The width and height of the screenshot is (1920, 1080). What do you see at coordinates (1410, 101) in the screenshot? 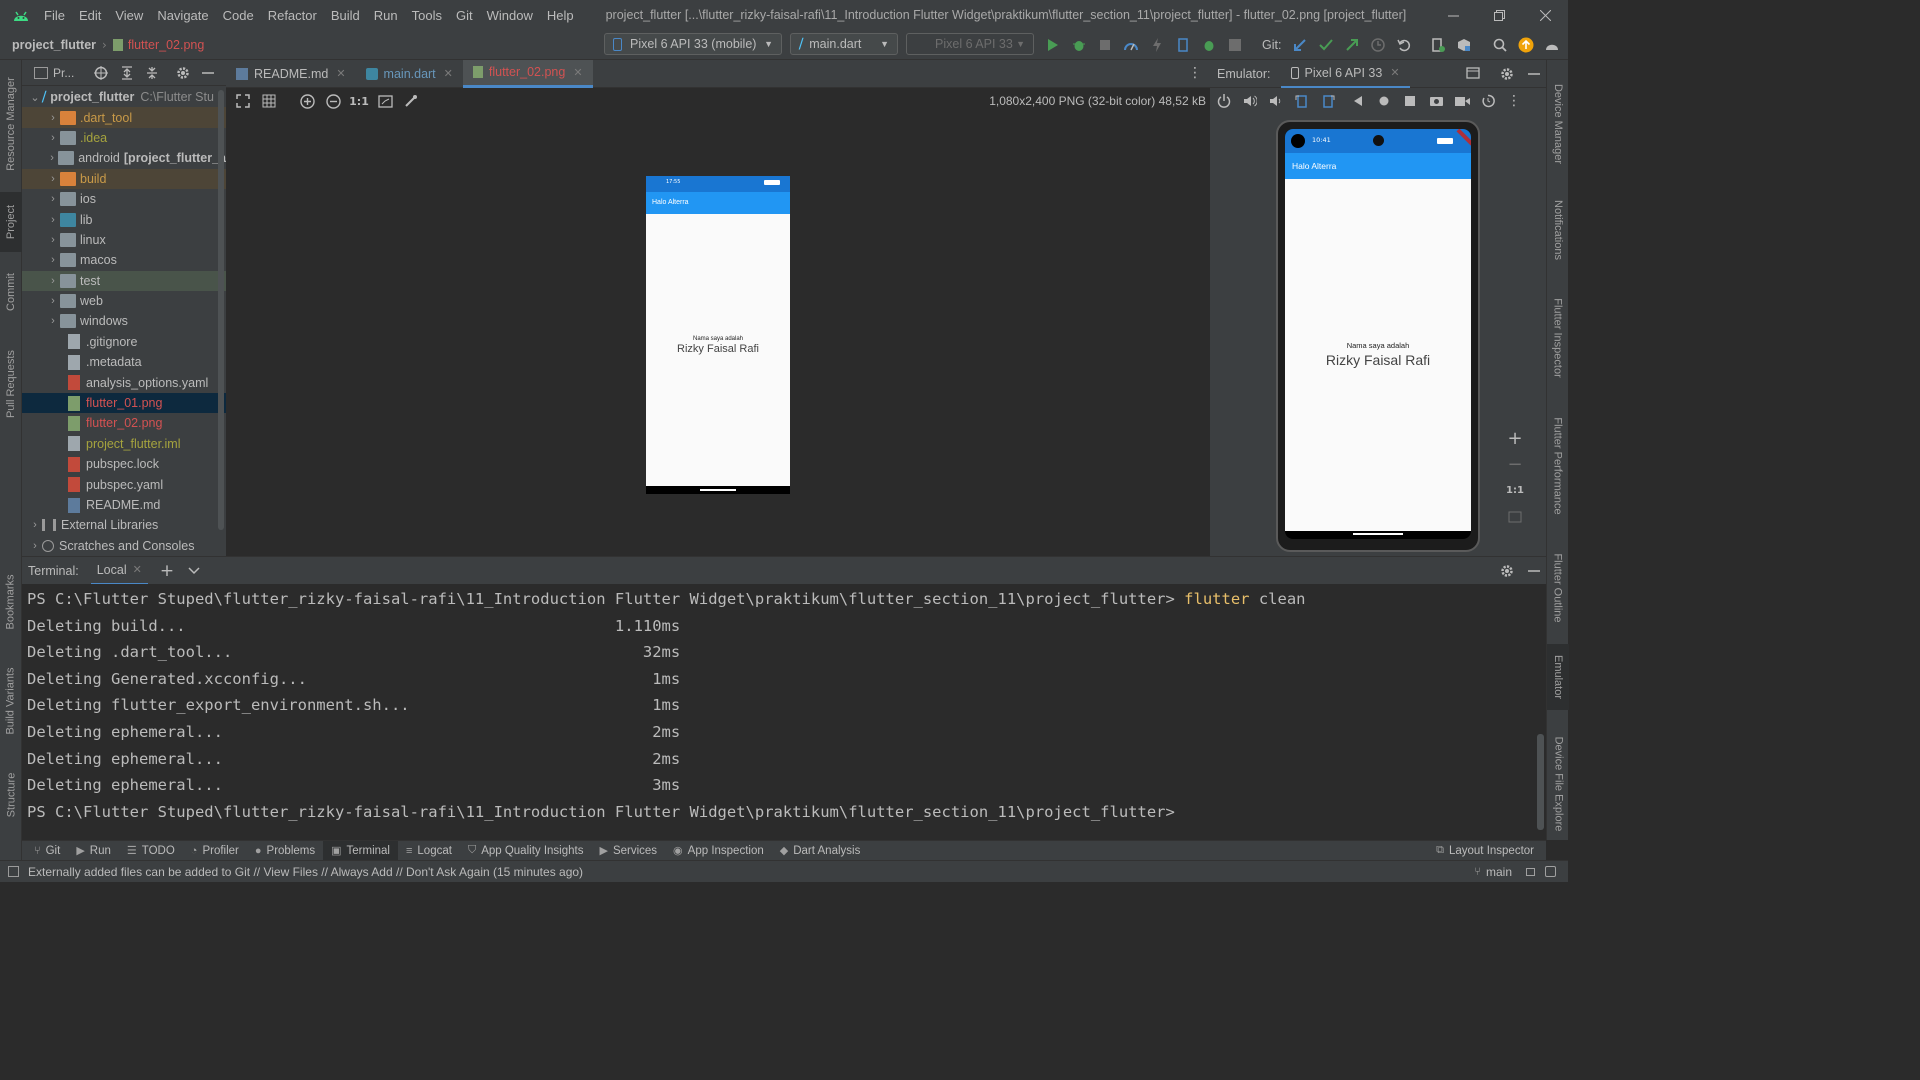
I see `overview-icon` at bounding box center [1410, 101].